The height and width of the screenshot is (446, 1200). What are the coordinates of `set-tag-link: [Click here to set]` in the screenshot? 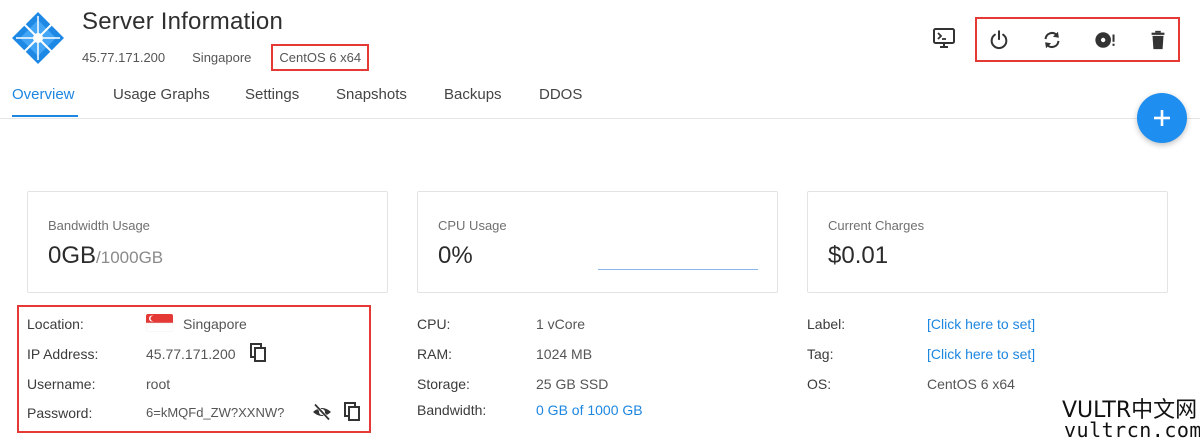 It's located at (981, 354).